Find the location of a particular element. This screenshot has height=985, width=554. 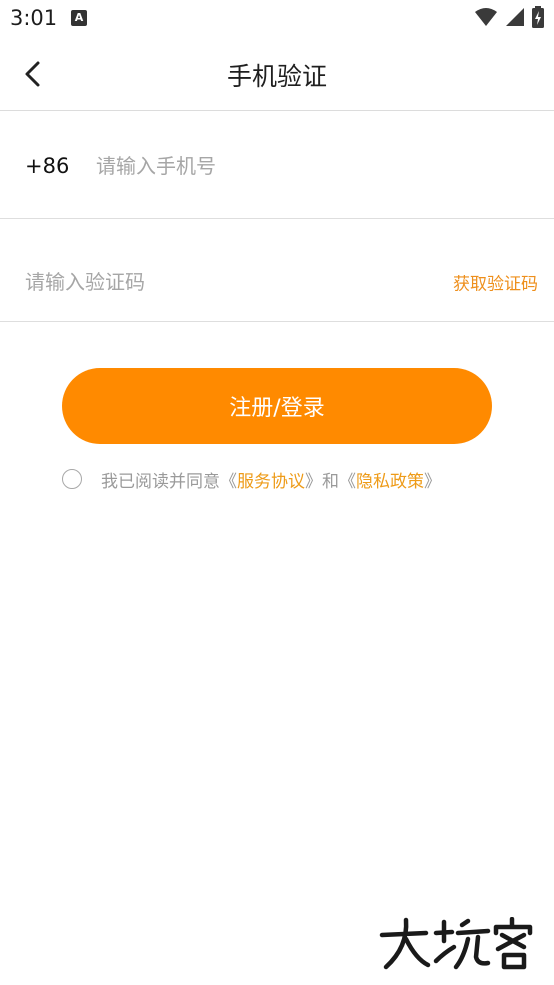

verification-code-input is located at coordinates (215, 282).